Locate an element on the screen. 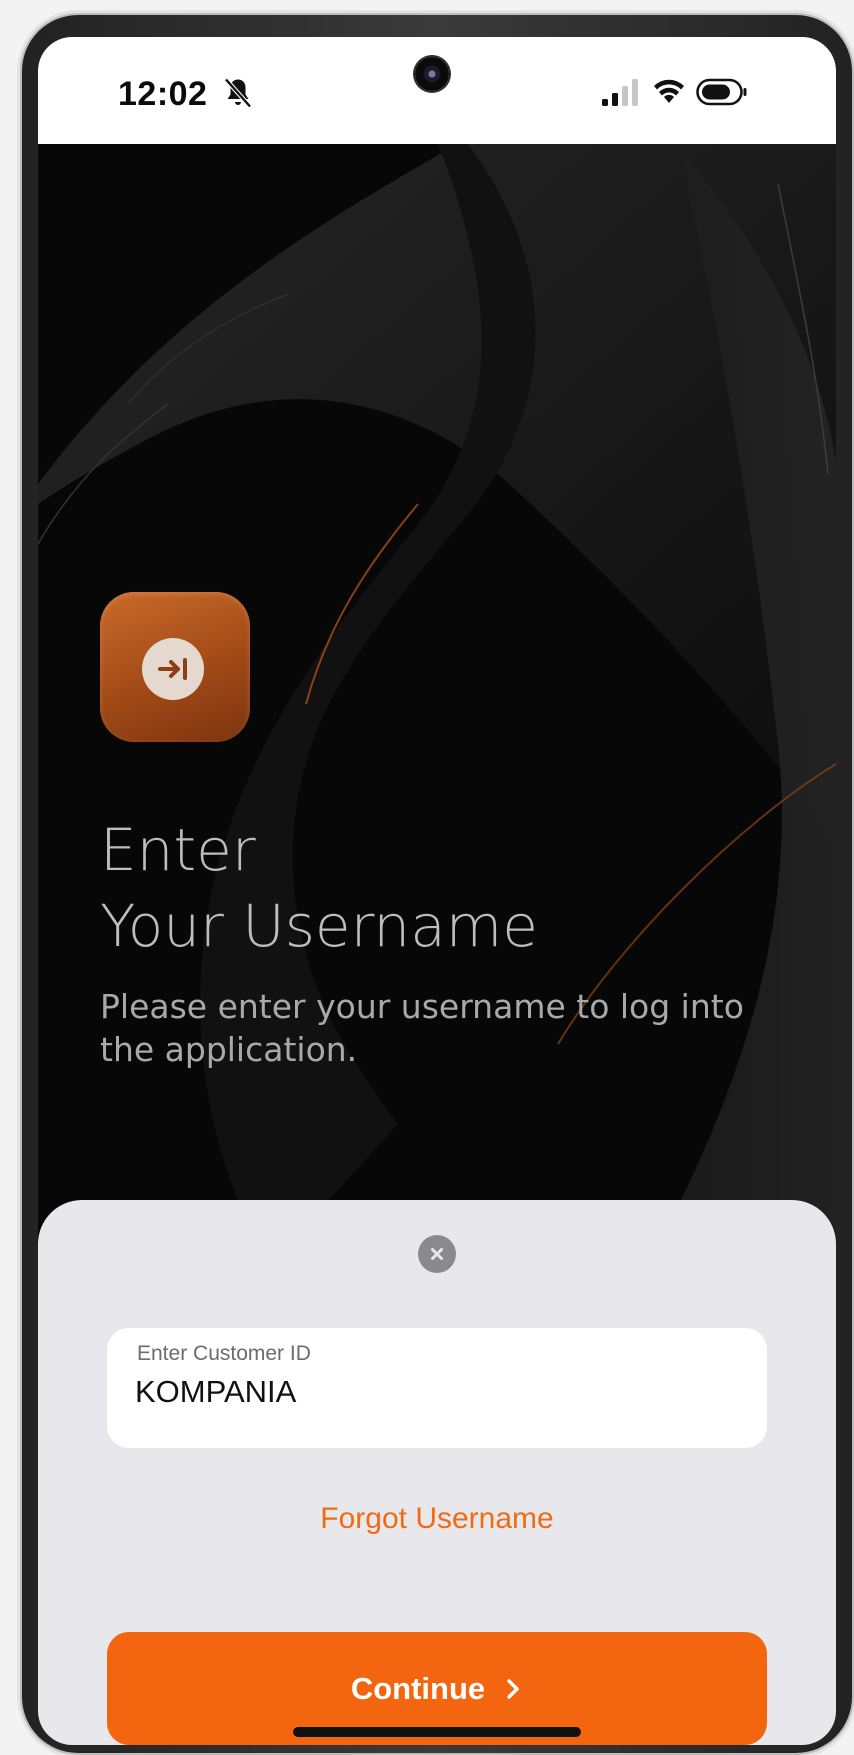  forgot-username-link: Forgot Username is located at coordinates (437, 1519).